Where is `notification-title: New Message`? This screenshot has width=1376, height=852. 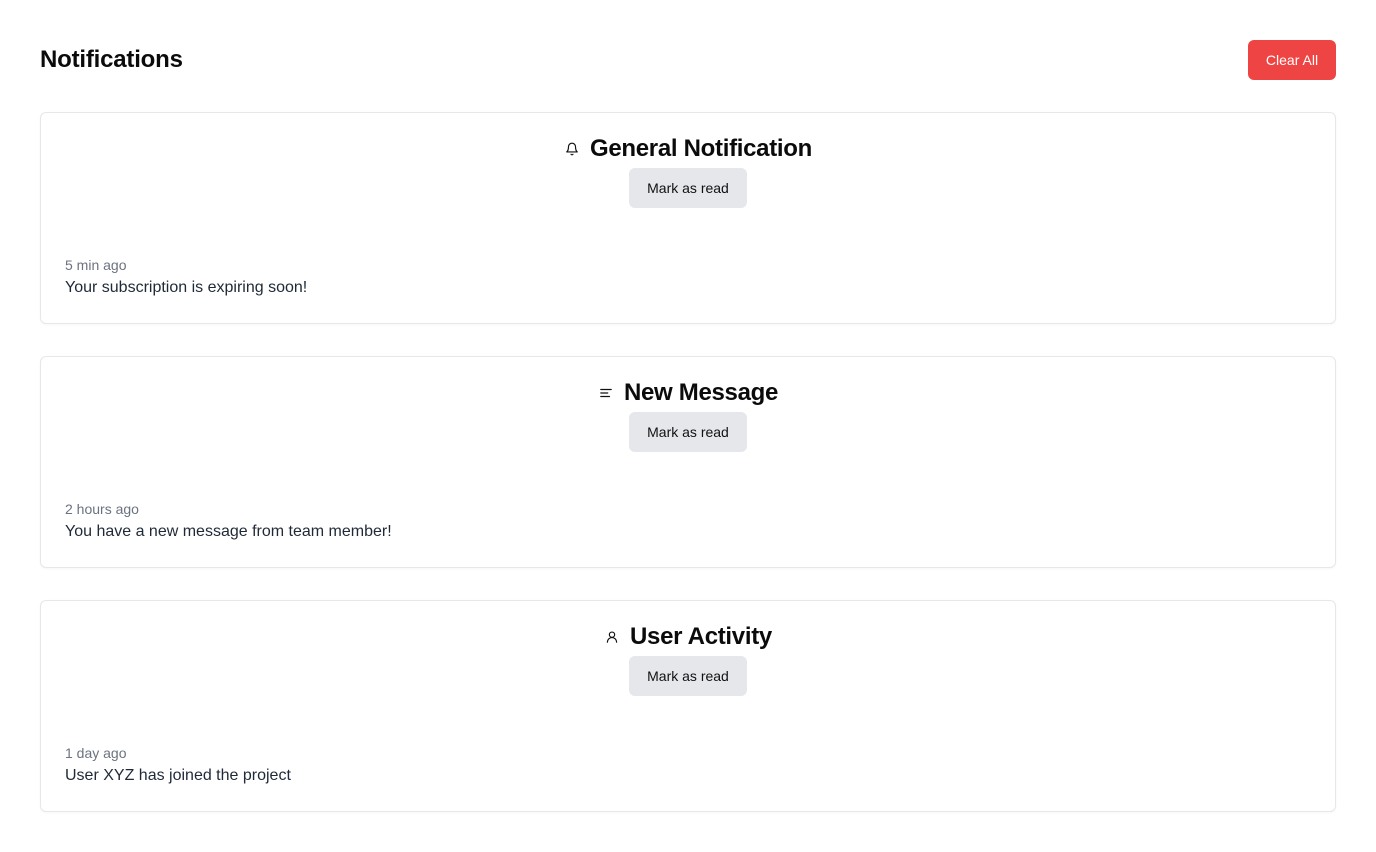 notification-title: New Message is located at coordinates (701, 392).